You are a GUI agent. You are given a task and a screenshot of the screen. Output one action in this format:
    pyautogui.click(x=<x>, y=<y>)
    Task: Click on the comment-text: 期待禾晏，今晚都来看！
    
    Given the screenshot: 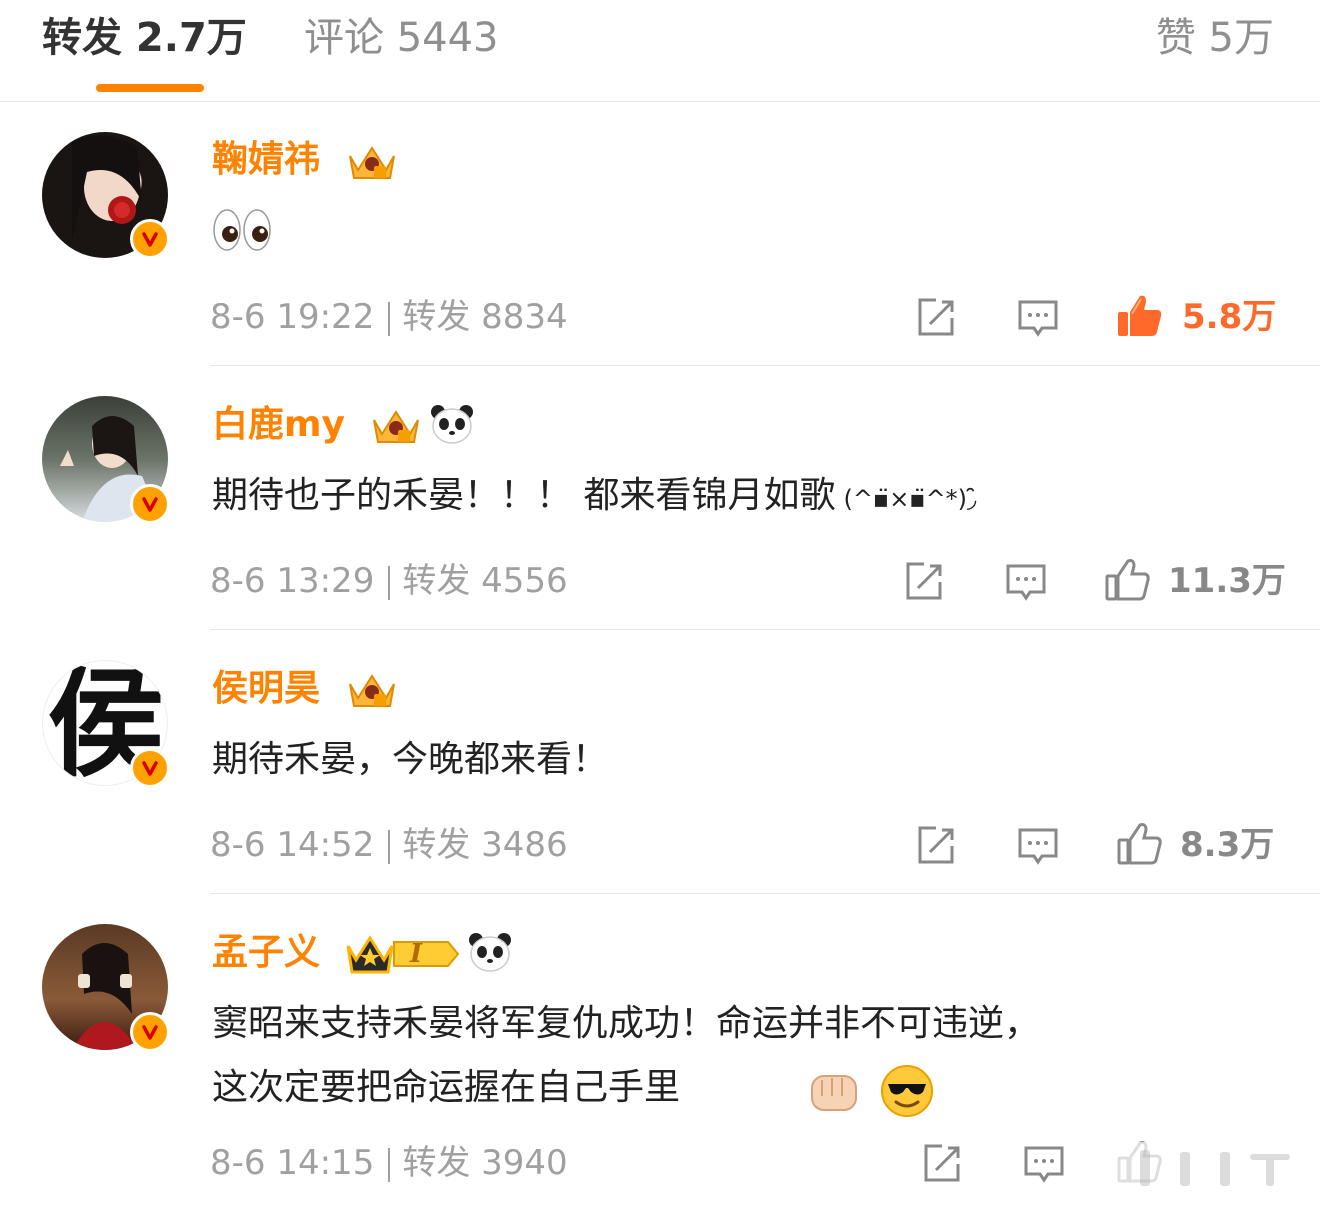 What is the action you would take?
    pyautogui.click(x=410, y=759)
    